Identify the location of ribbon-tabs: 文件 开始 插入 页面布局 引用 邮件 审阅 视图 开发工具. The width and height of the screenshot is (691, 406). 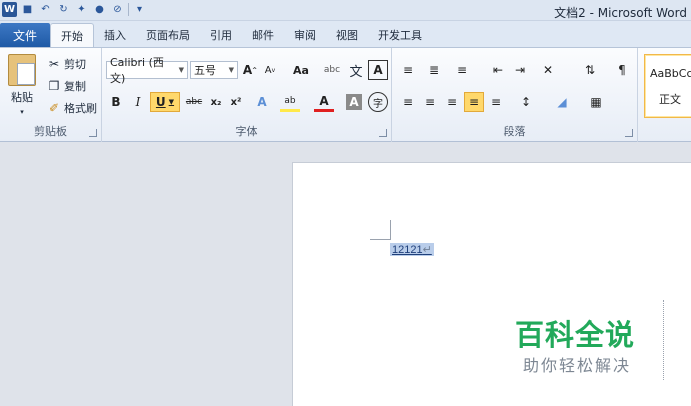
(345, 34).